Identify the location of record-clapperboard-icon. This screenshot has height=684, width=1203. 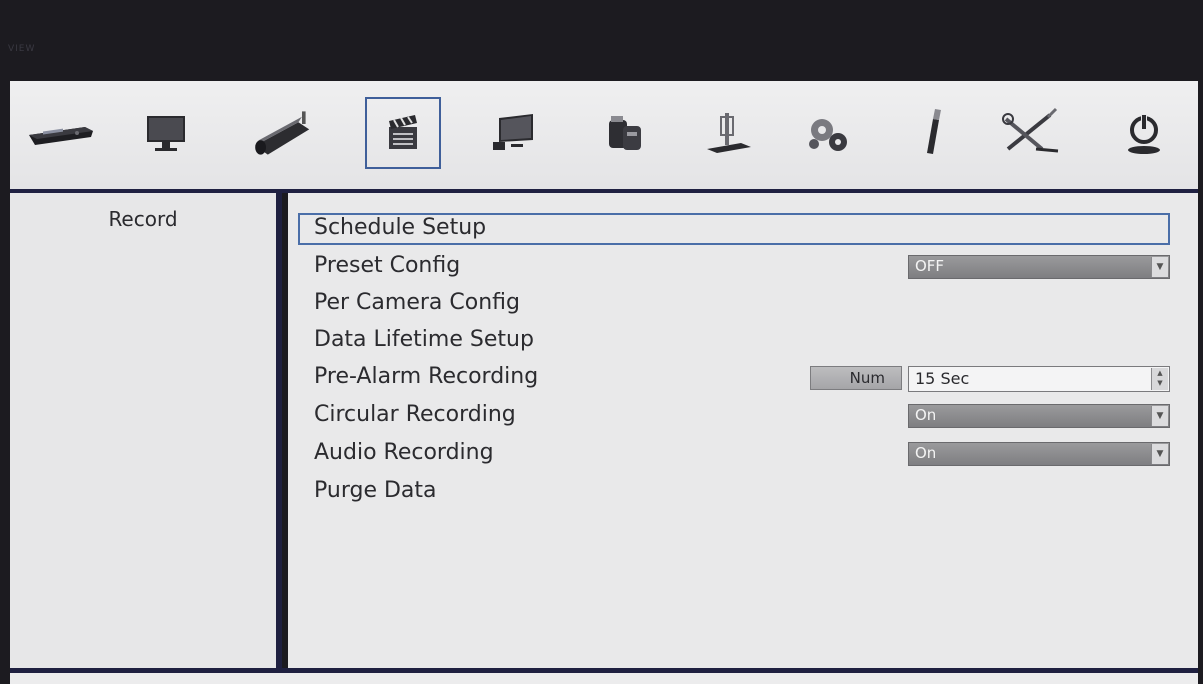
(403, 133).